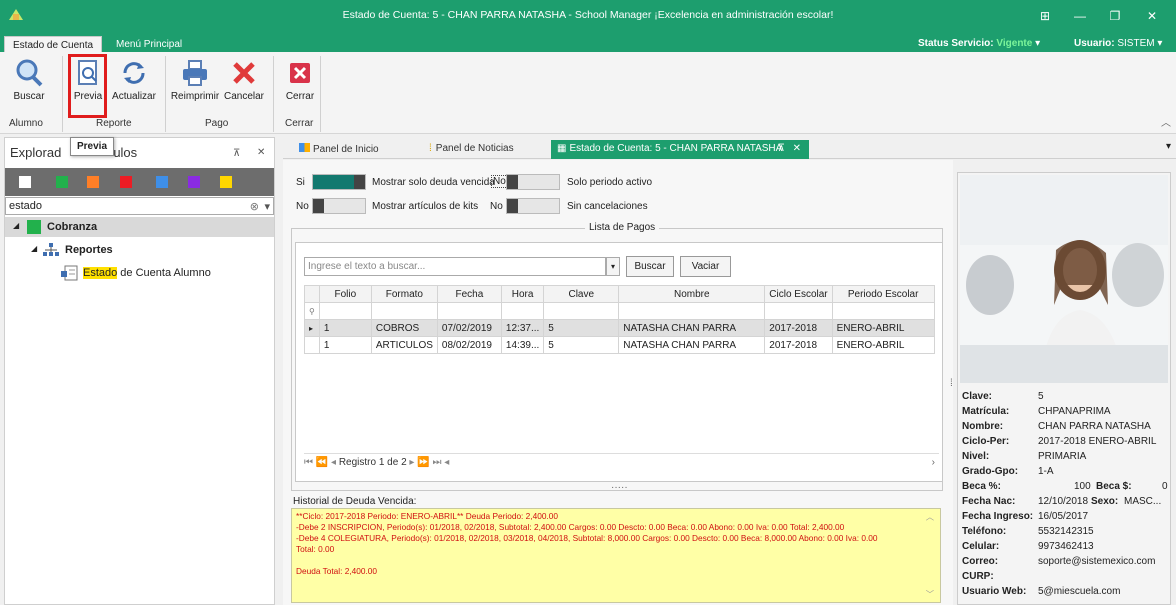 This screenshot has height=605, width=1176. What do you see at coordinates (650, 266) in the screenshot?
I see `pagos-buscar-button: Buscar` at bounding box center [650, 266].